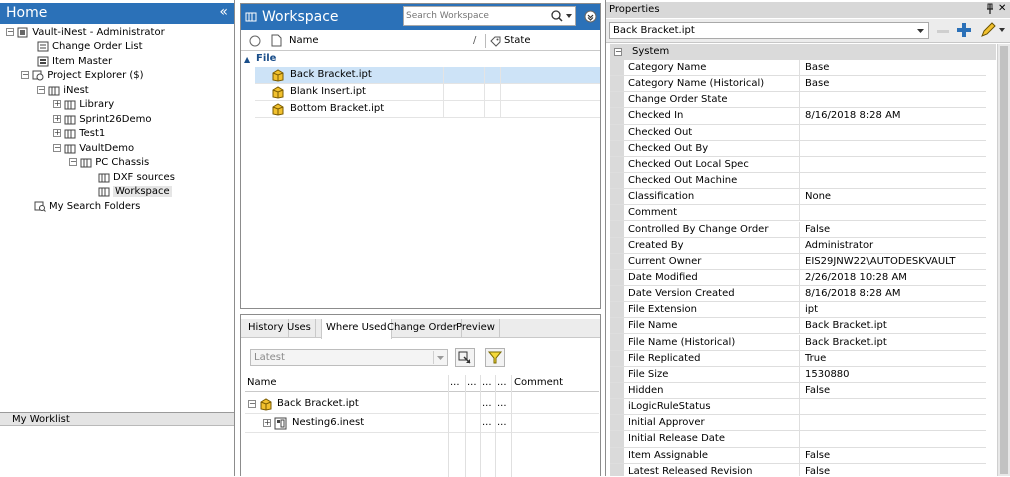  What do you see at coordinates (135, 192) in the screenshot?
I see `tree-item-workspace: Workspace` at bounding box center [135, 192].